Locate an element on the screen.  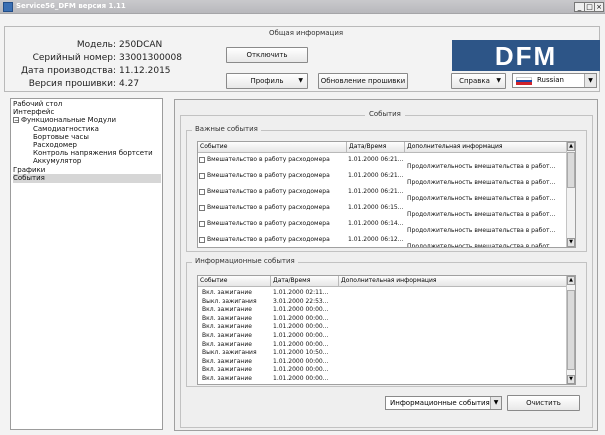
svg-text: DFM is located at coordinates (526, 55).